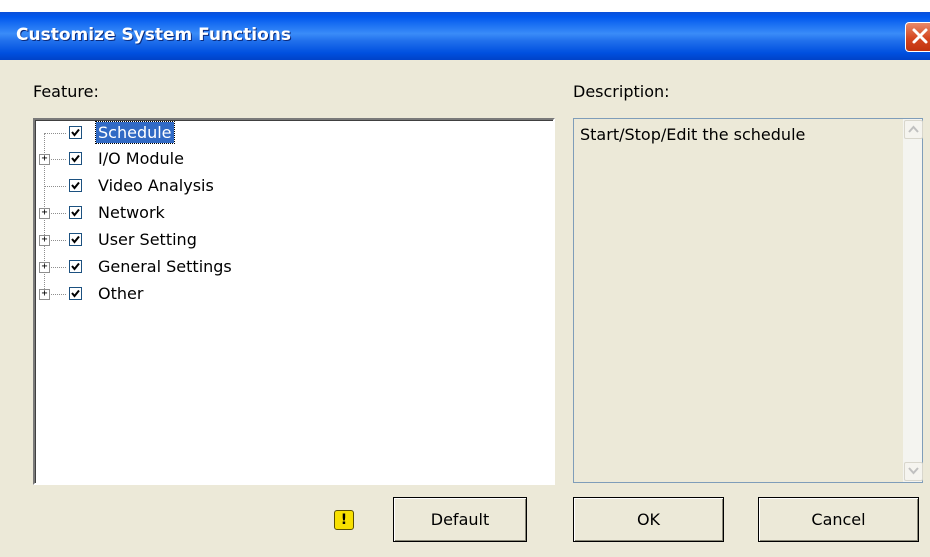 This screenshot has height=557, width=930. I want to click on tree-item-network: + Network, so click(294, 213).